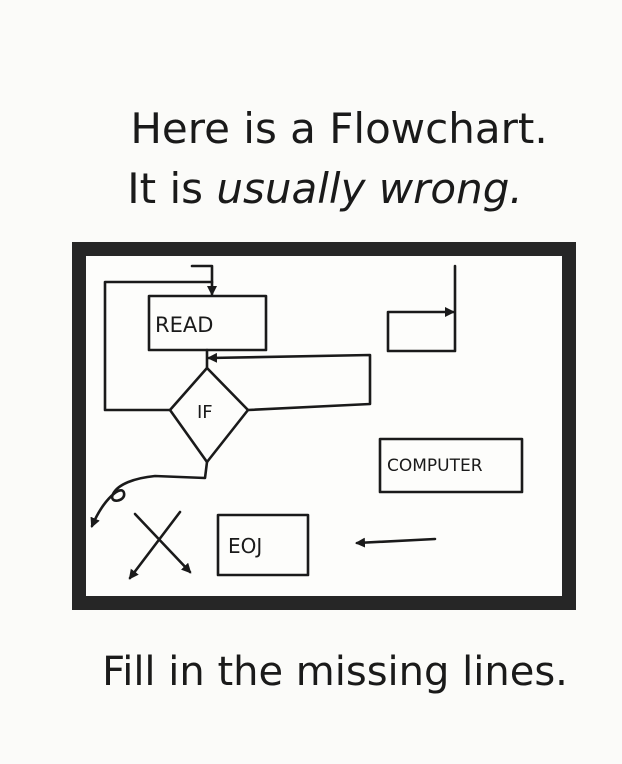 The height and width of the screenshot is (764, 622). What do you see at coordinates (158, 346) in the screenshot?
I see `loop-line-left` at bounding box center [158, 346].